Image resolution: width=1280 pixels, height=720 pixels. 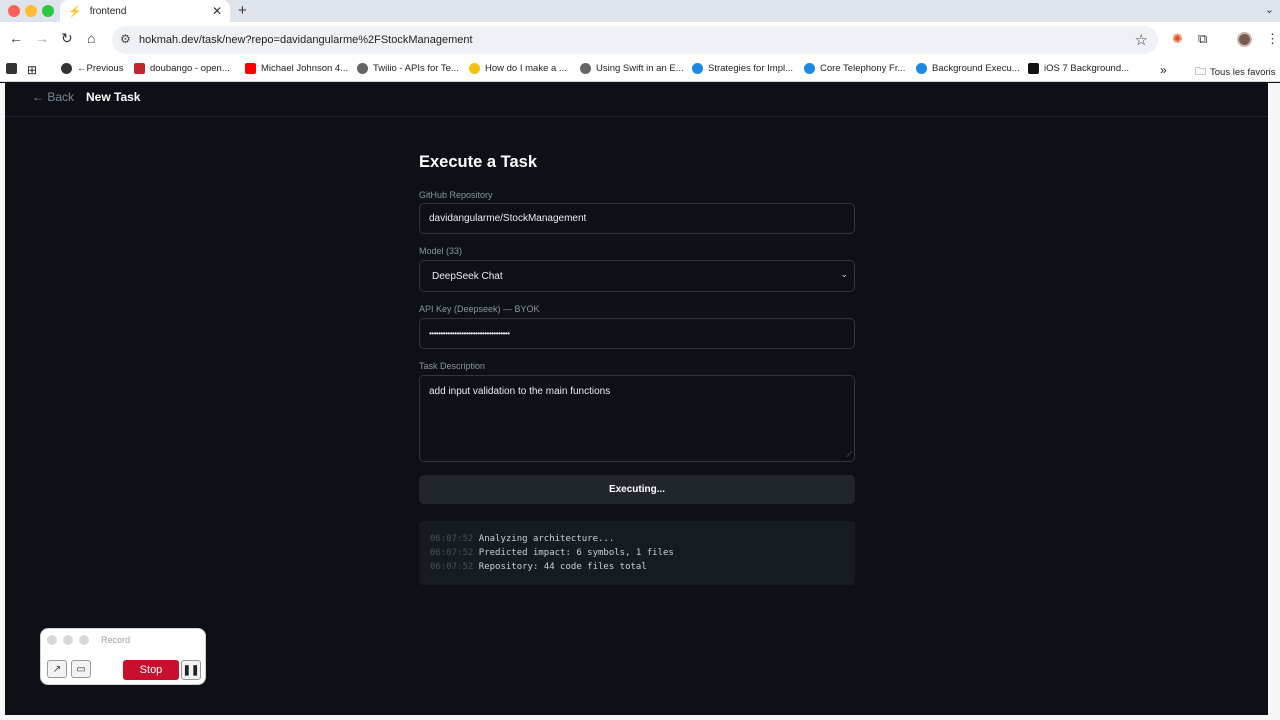 I want to click on tab-title: frontend, so click(x=108, y=11).